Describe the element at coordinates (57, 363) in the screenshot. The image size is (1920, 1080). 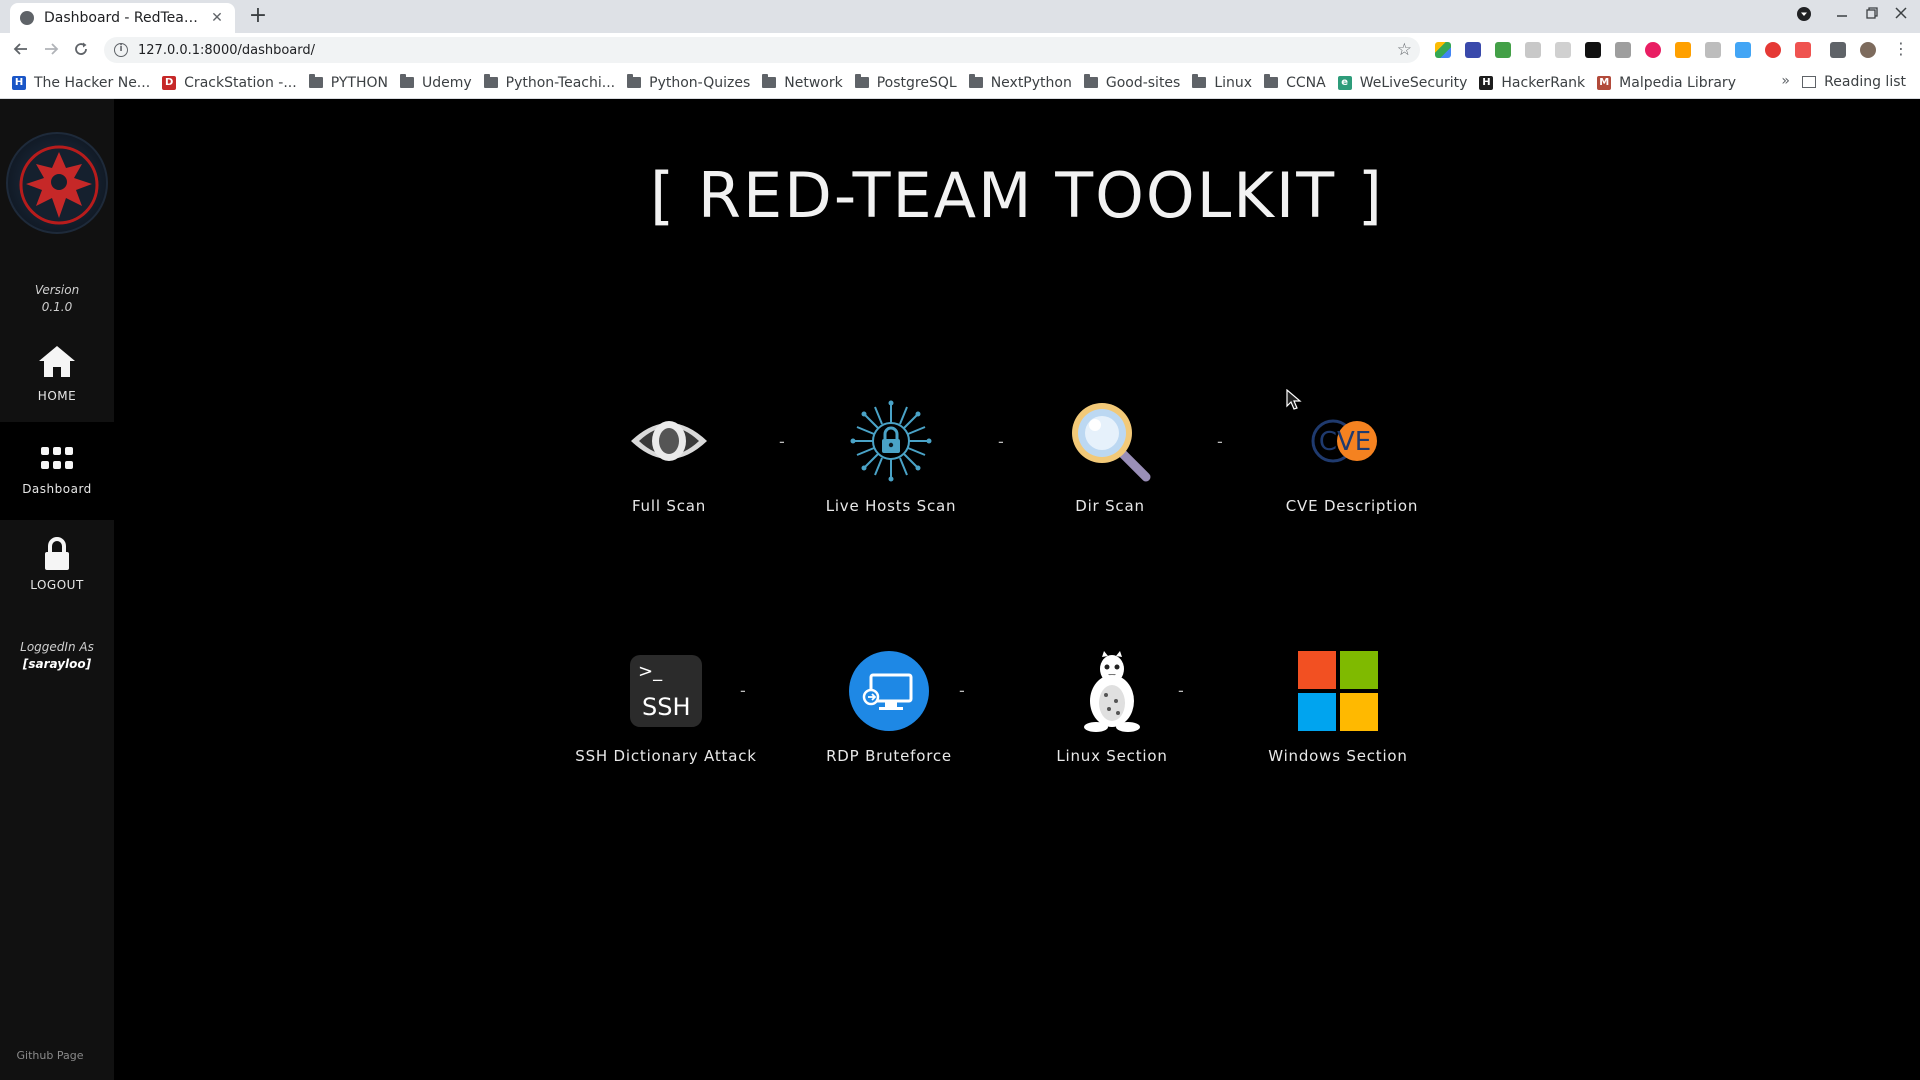
I see `home-icon` at that location.